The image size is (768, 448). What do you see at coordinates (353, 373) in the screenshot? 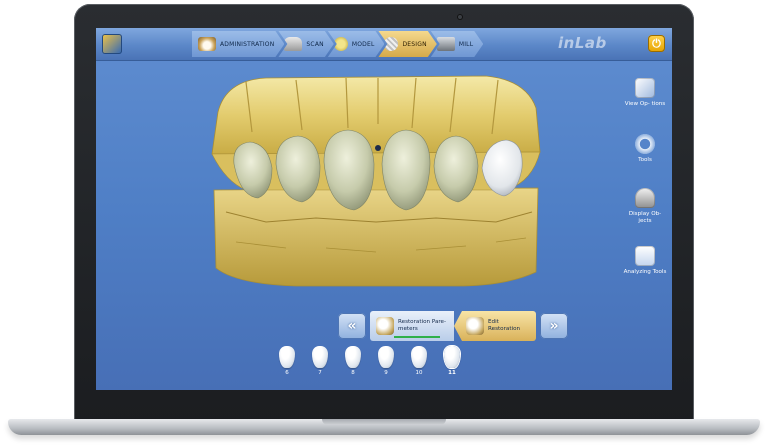
I see `tooth-number: 8` at bounding box center [353, 373].